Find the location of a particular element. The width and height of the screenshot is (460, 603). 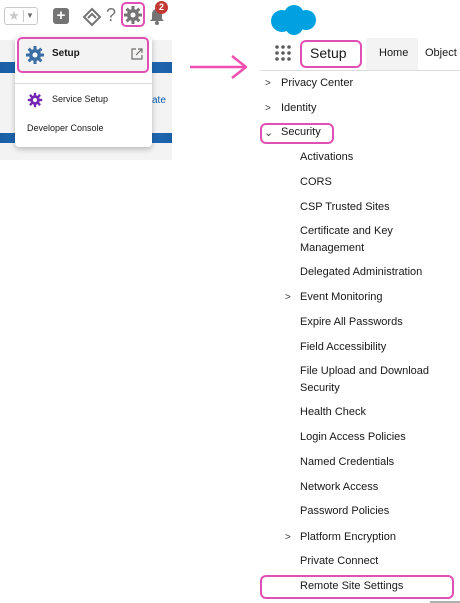

app-launcher-icon is located at coordinates (283, 53).